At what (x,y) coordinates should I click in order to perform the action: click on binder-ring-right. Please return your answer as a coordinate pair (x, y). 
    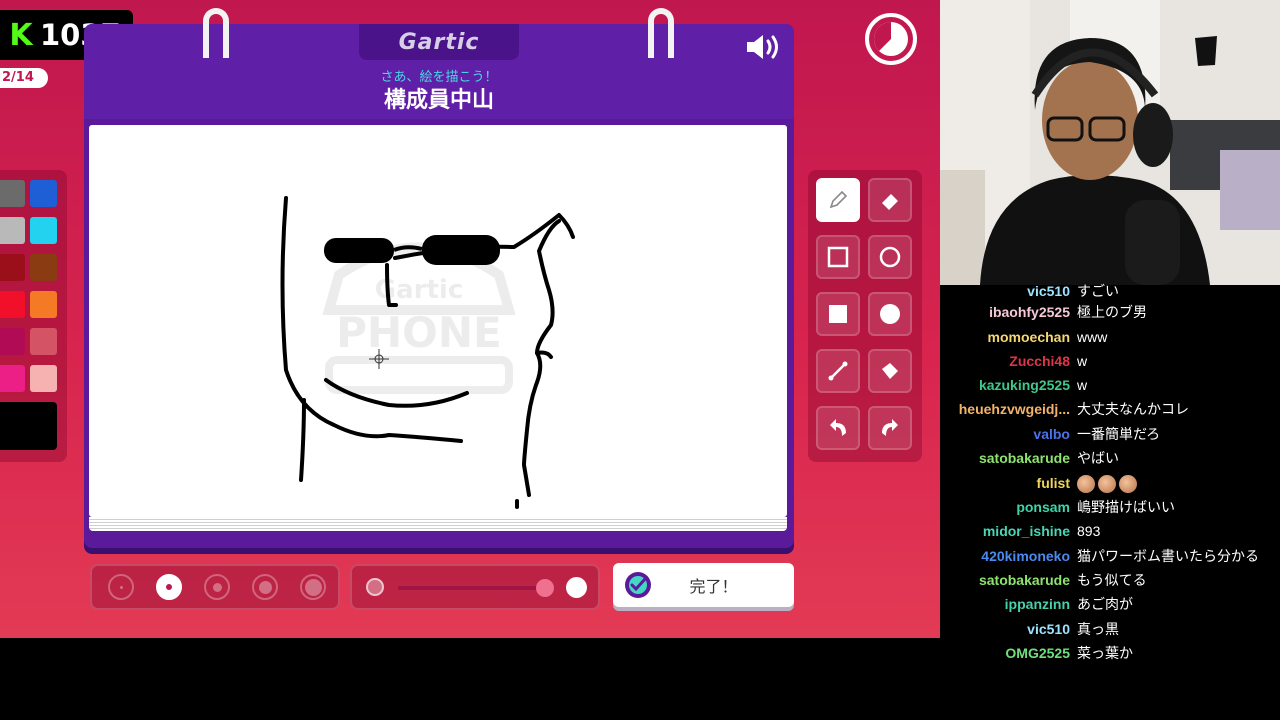
    Looking at the image, I should click on (661, 33).